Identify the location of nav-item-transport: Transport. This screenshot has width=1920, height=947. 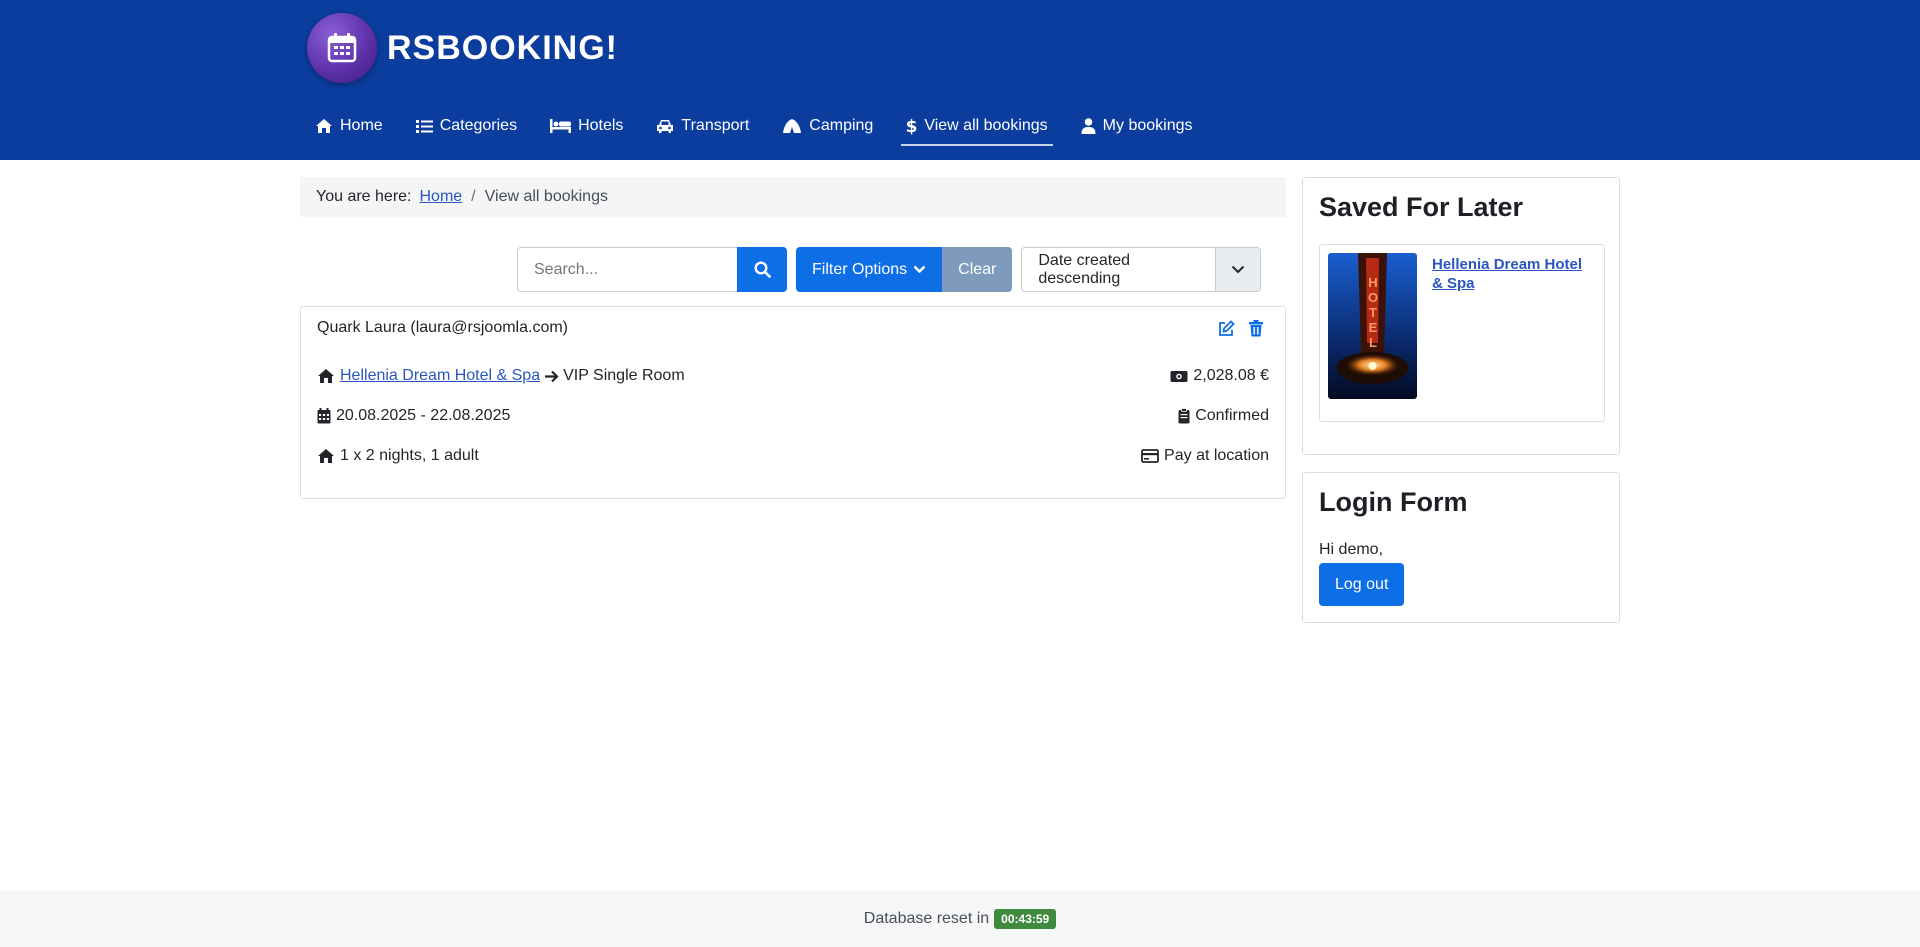
(702, 126).